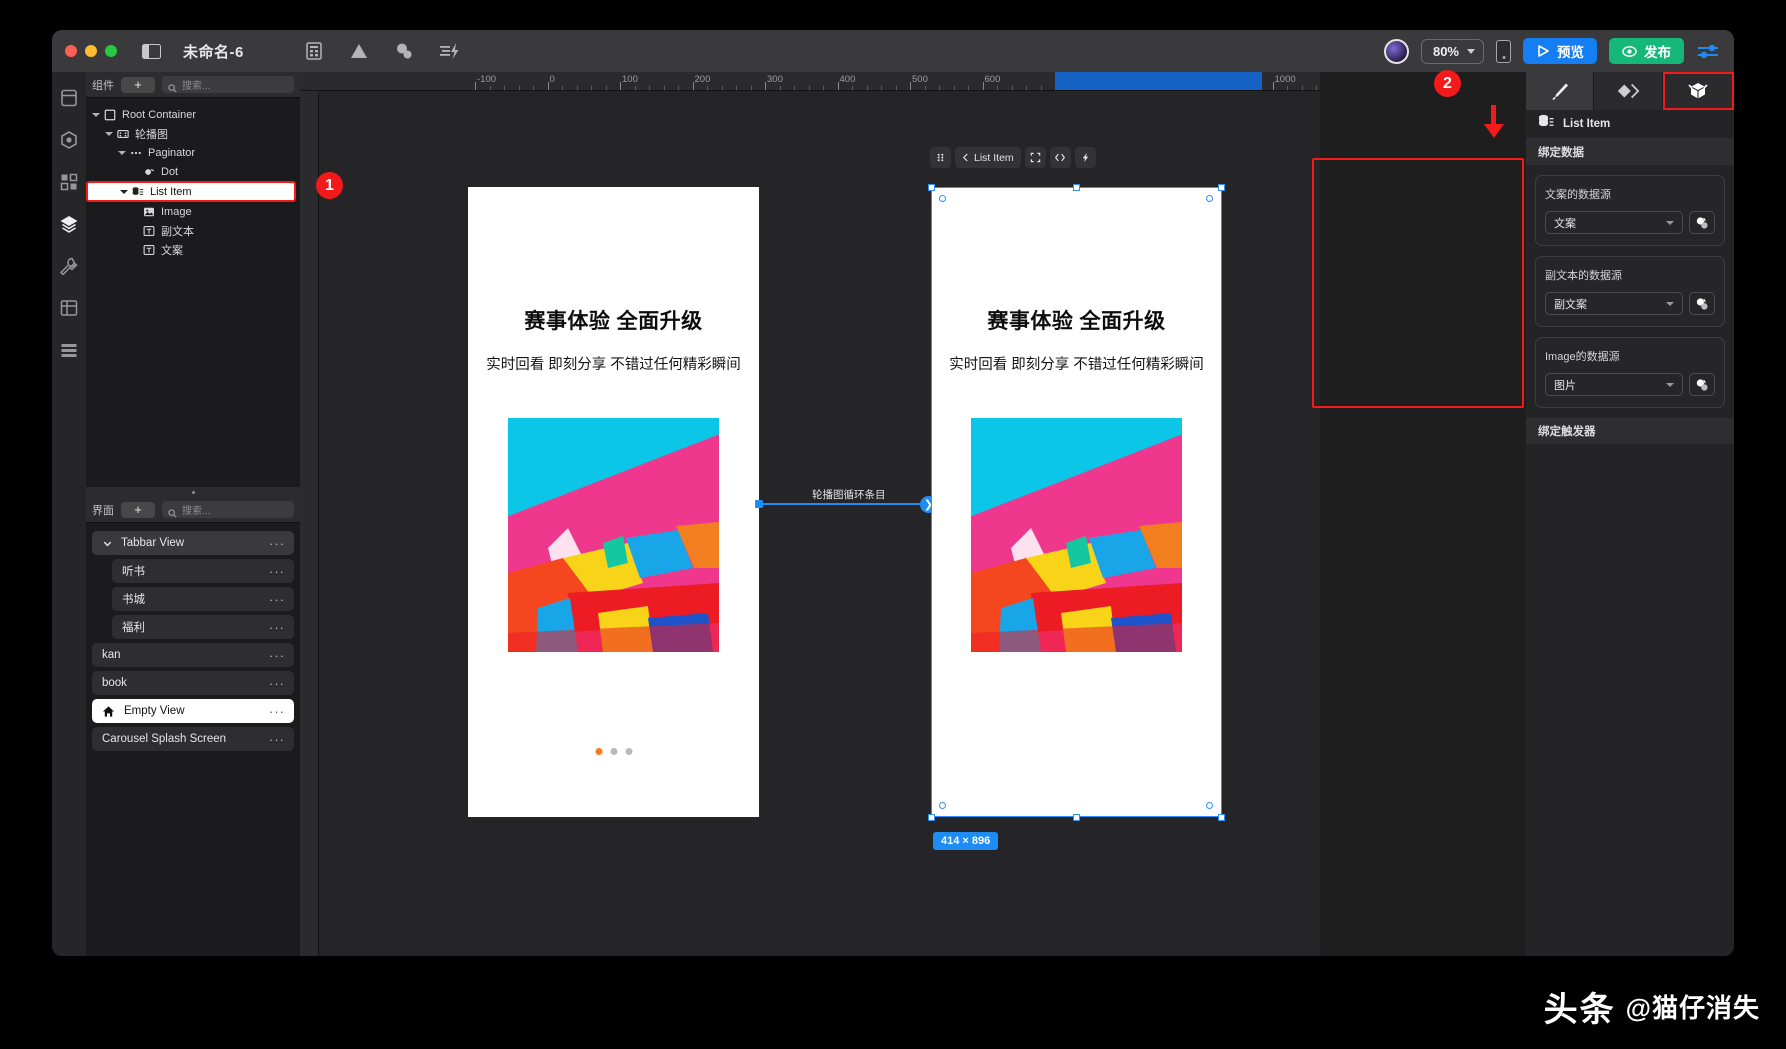 The width and height of the screenshot is (1786, 1049). I want to click on interface-list-item: book ···, so click(193, 683).